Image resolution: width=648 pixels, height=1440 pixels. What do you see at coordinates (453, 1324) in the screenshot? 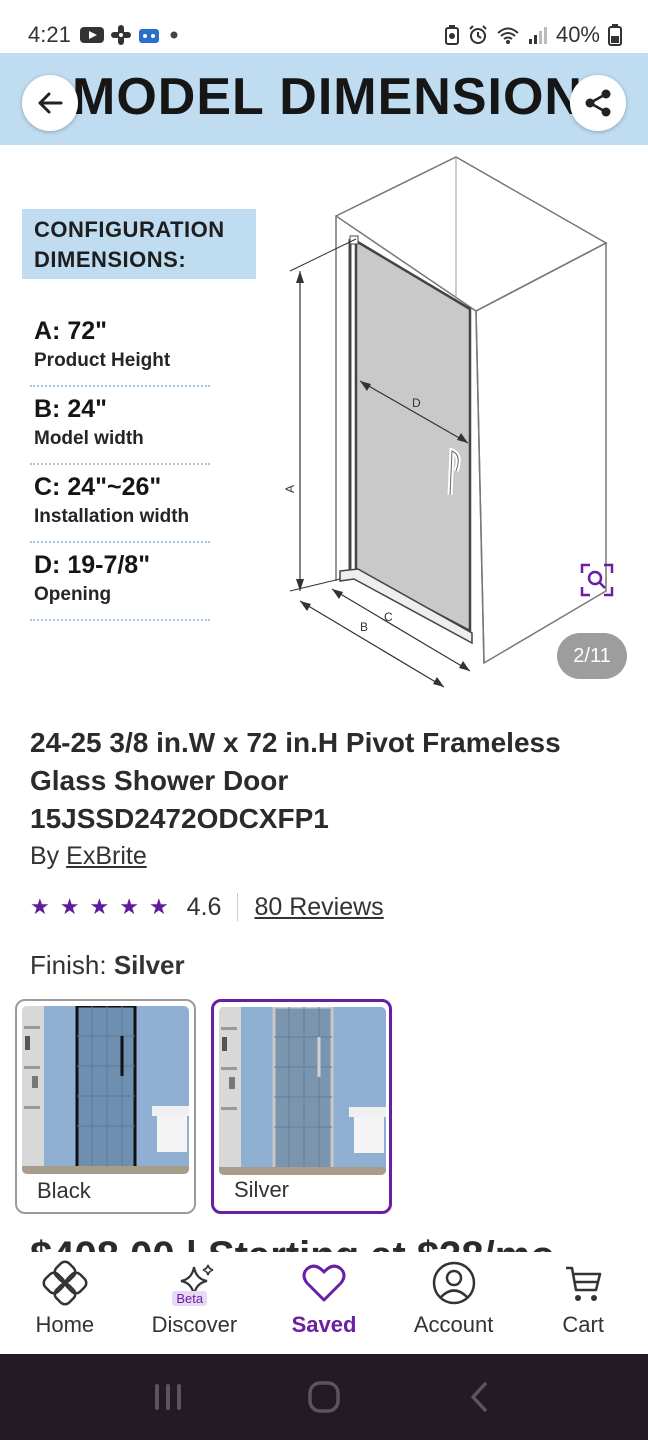
I see `nav-label: Account` at bounding box center [453, 1324].